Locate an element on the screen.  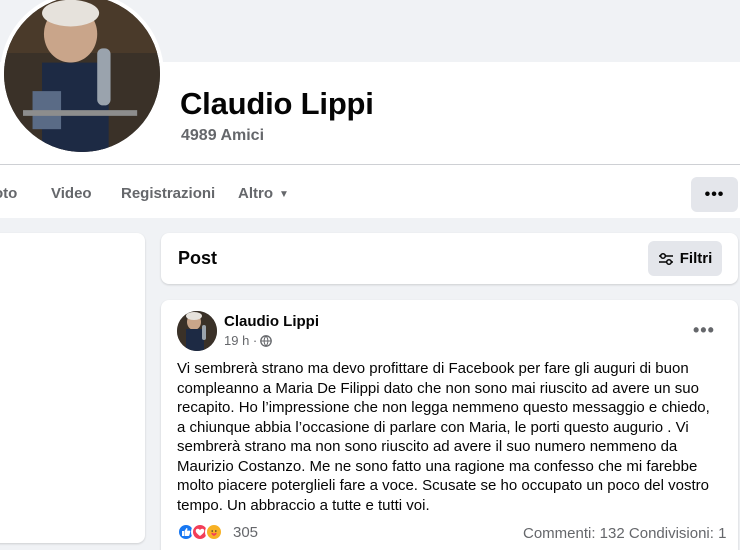
post-stats: Commenti: 132 Condivisioni: 1 is located at coordinates (624, 533).